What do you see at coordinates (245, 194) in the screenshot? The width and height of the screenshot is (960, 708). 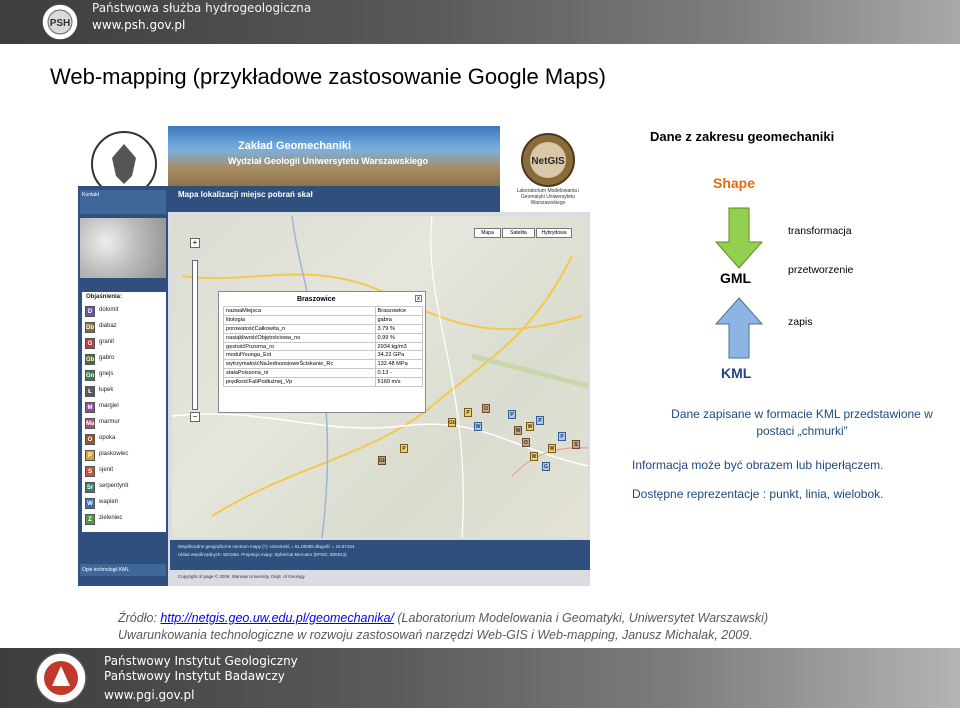 I see `map-title: Mapa lokalizacji miejsc pobrań skał` at bounding box center [245, 194].